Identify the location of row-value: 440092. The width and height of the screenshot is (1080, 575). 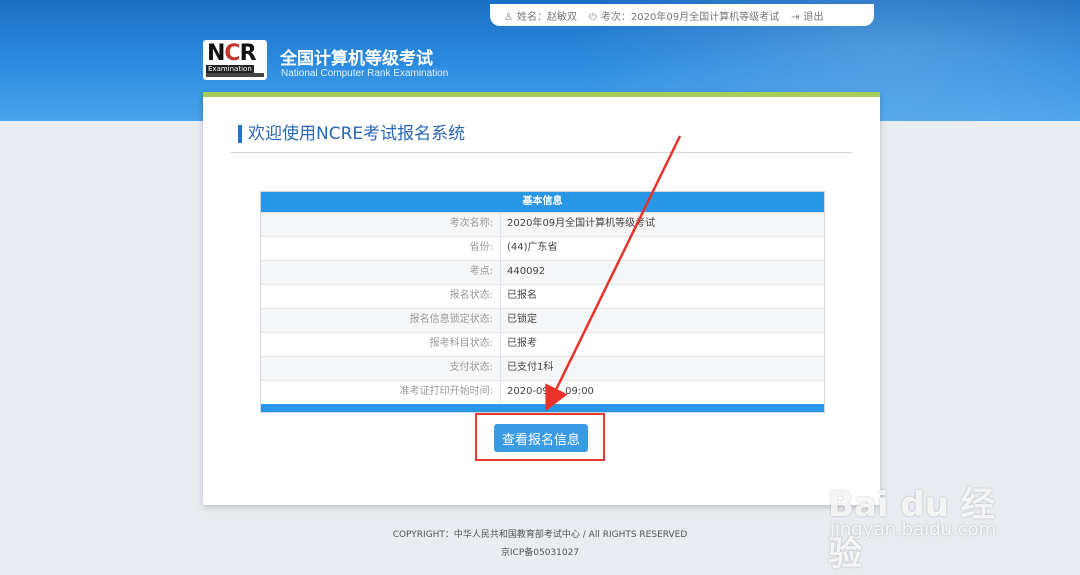
(526, 271).